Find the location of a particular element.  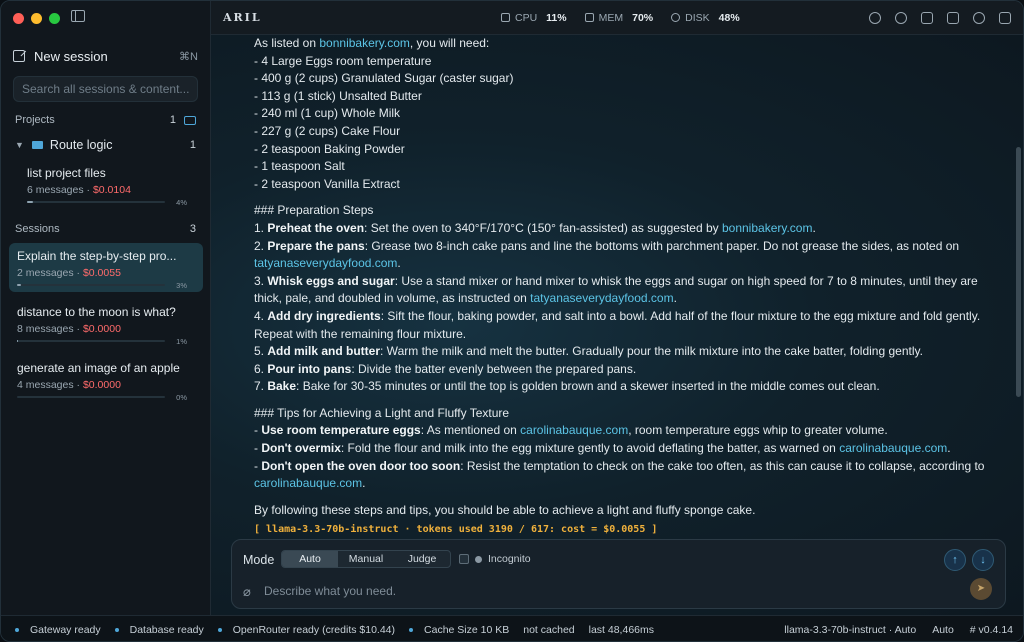

auto-selector: Auto is located at coordinates (943, 630).